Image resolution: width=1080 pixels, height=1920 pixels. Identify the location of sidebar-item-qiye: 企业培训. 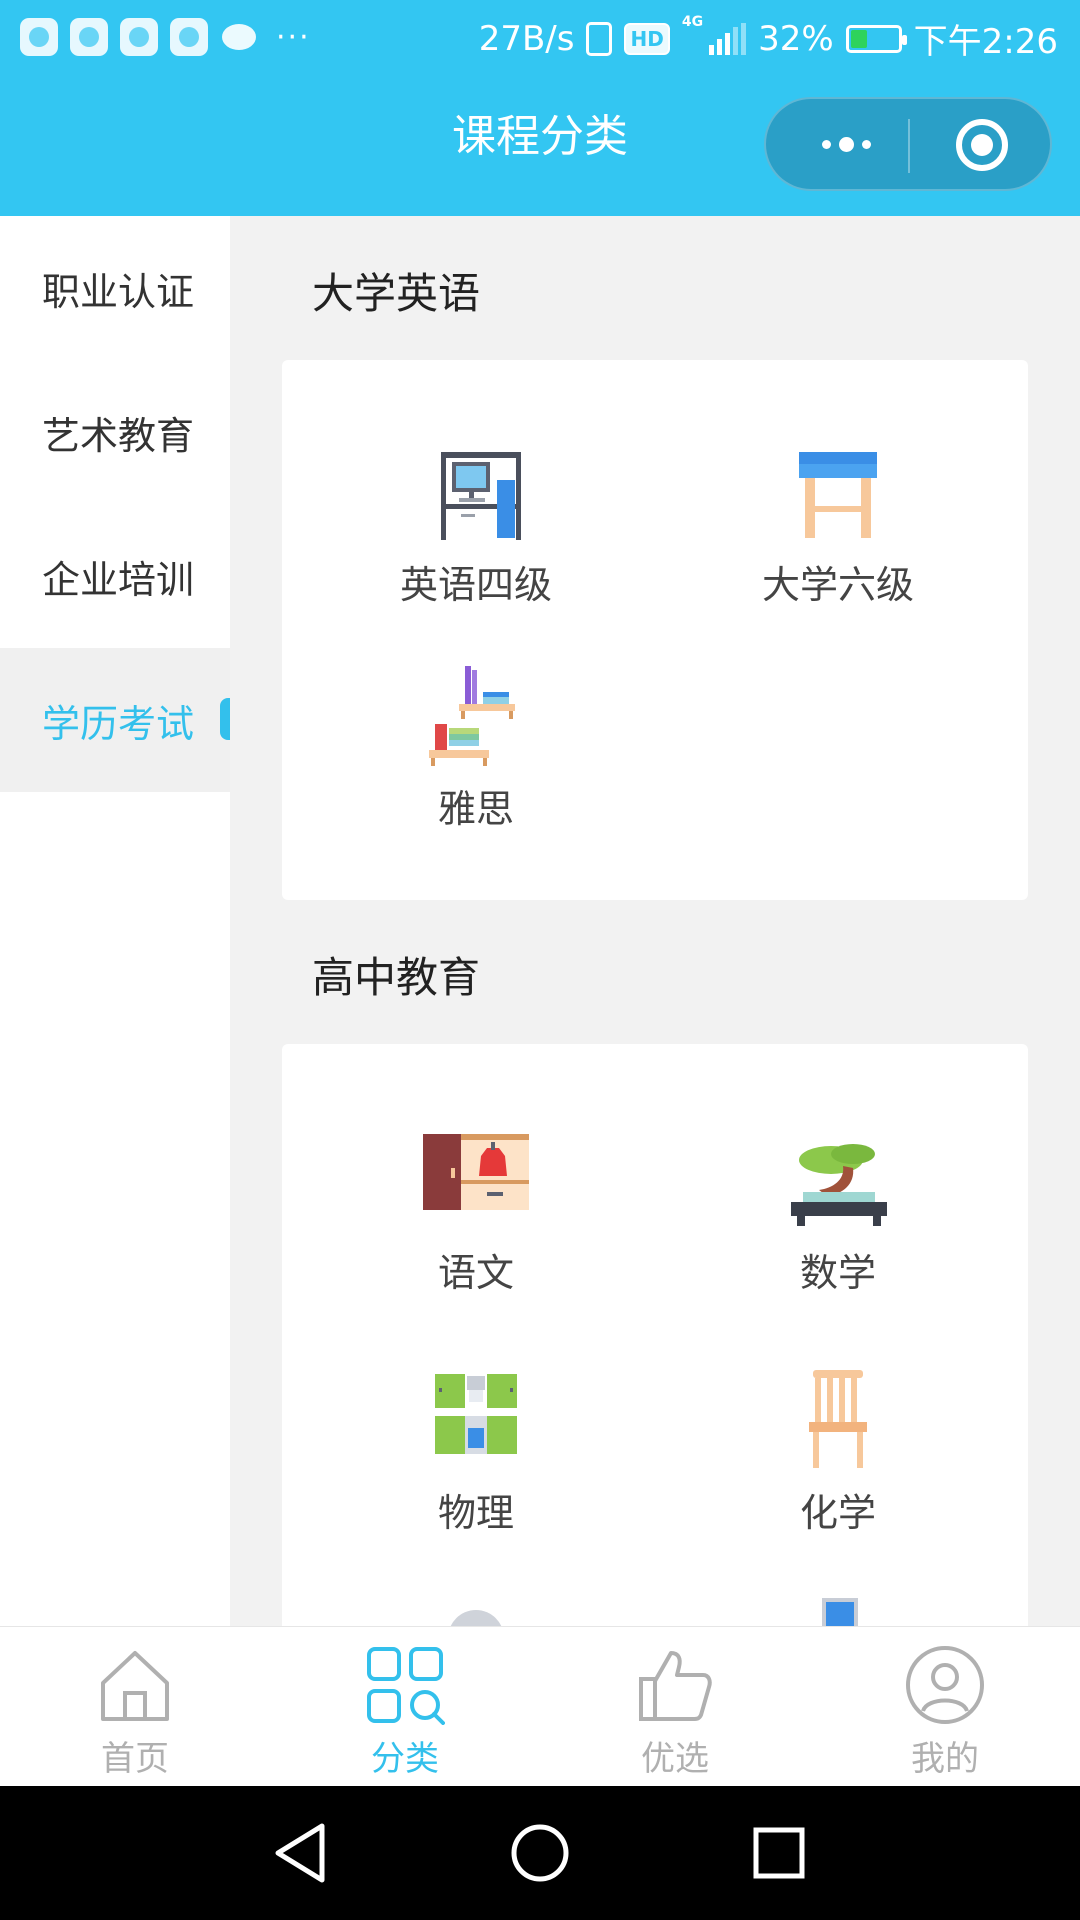
(115, 576).